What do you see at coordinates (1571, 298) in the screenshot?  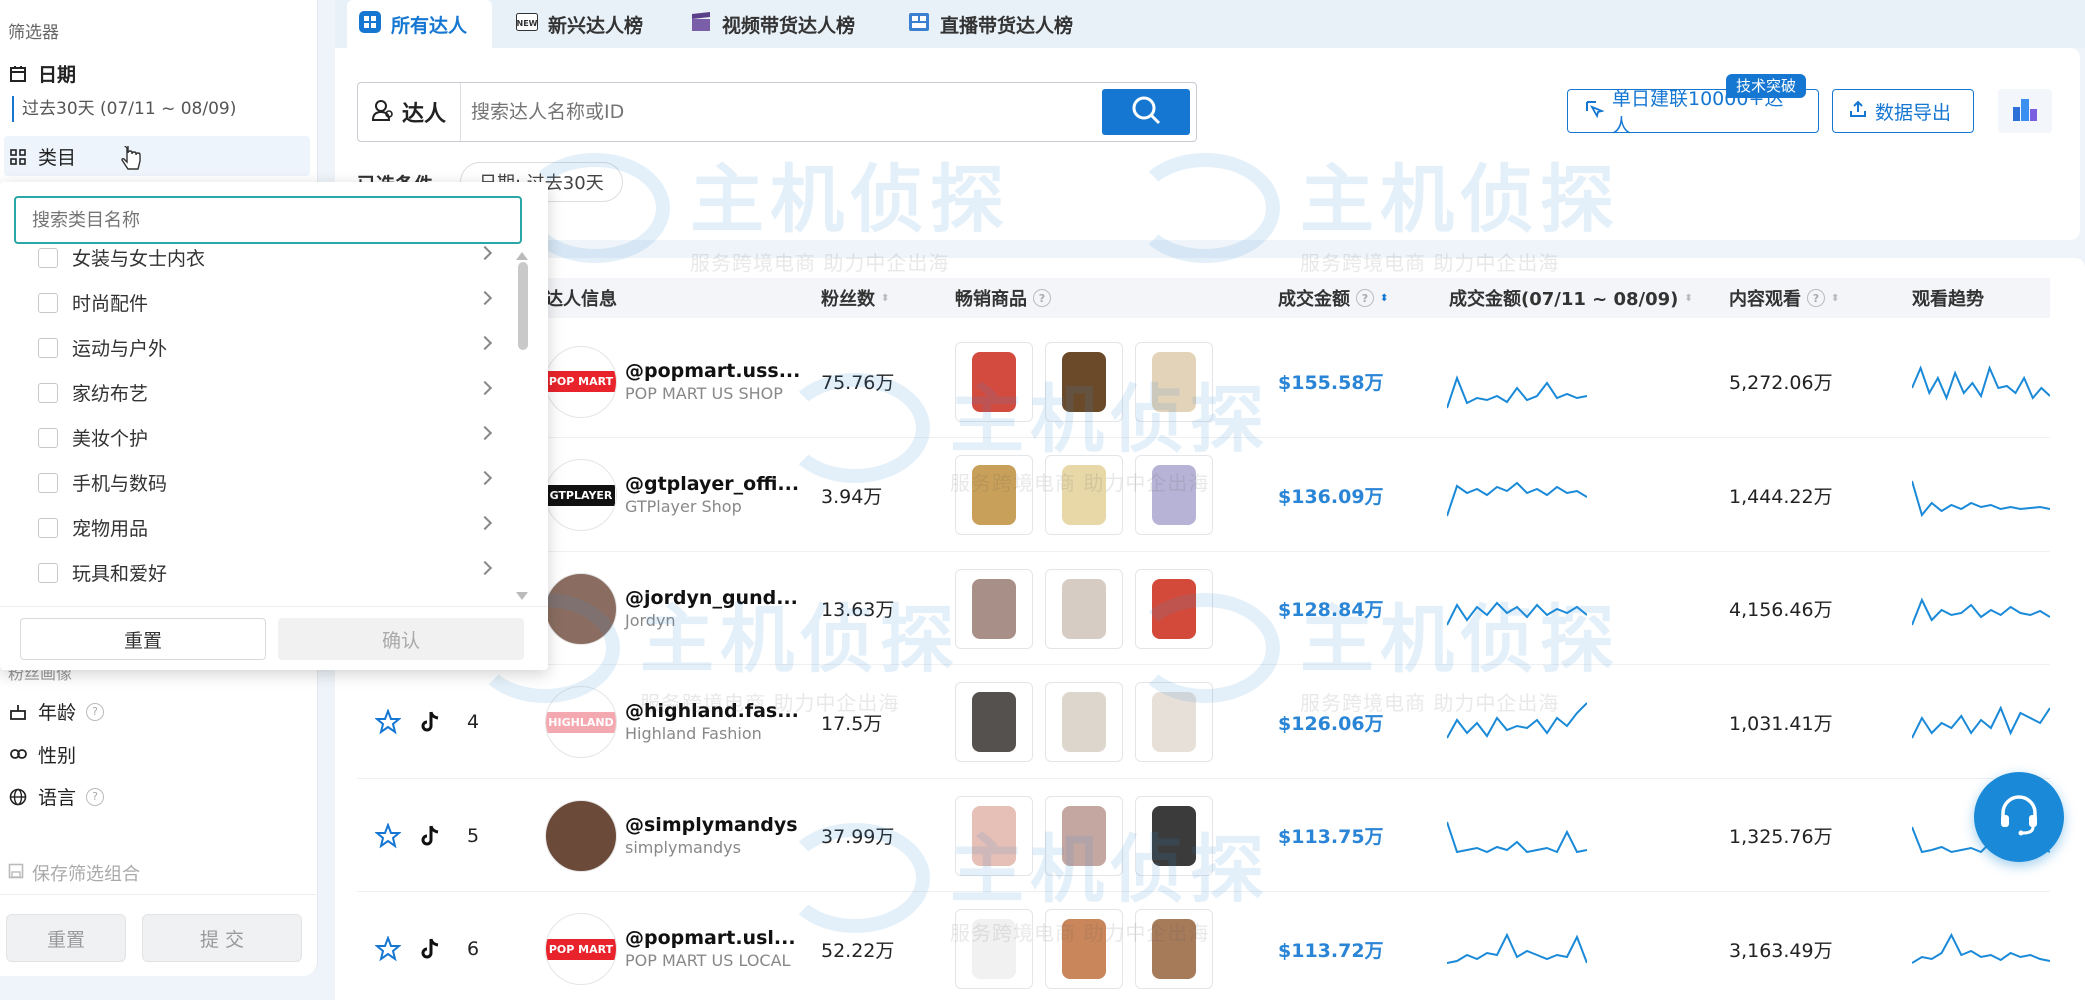 I see `col-header-gmv-trend: 成交金额(07/11 ~ 08/09) ⬍` at bounding box center [1571, 298].